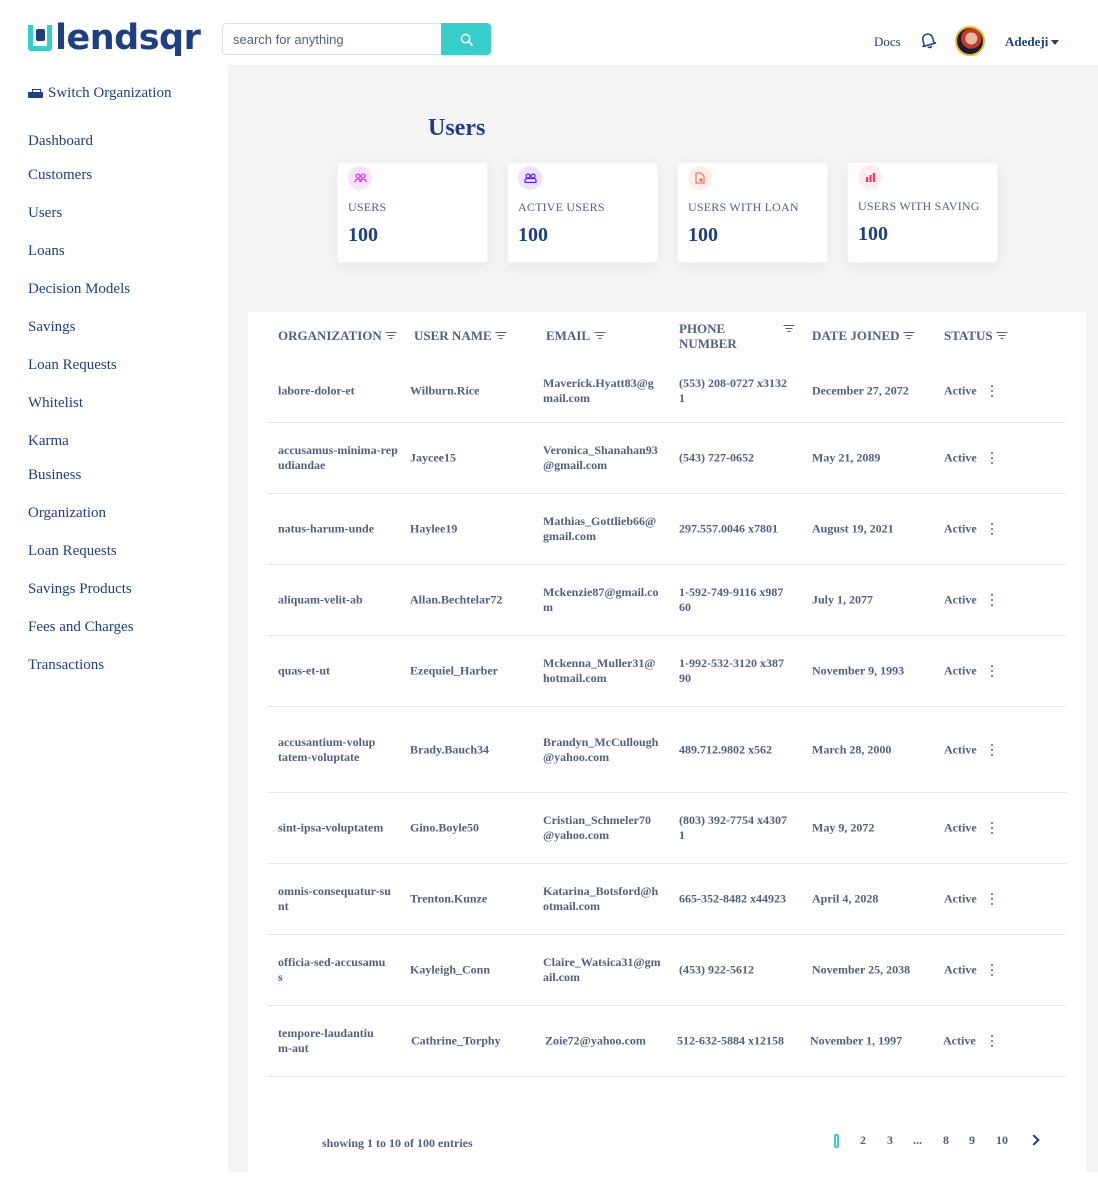  I want to click on cell-organization: accusantium-voluptatem-voluptate, so click(327, 749).